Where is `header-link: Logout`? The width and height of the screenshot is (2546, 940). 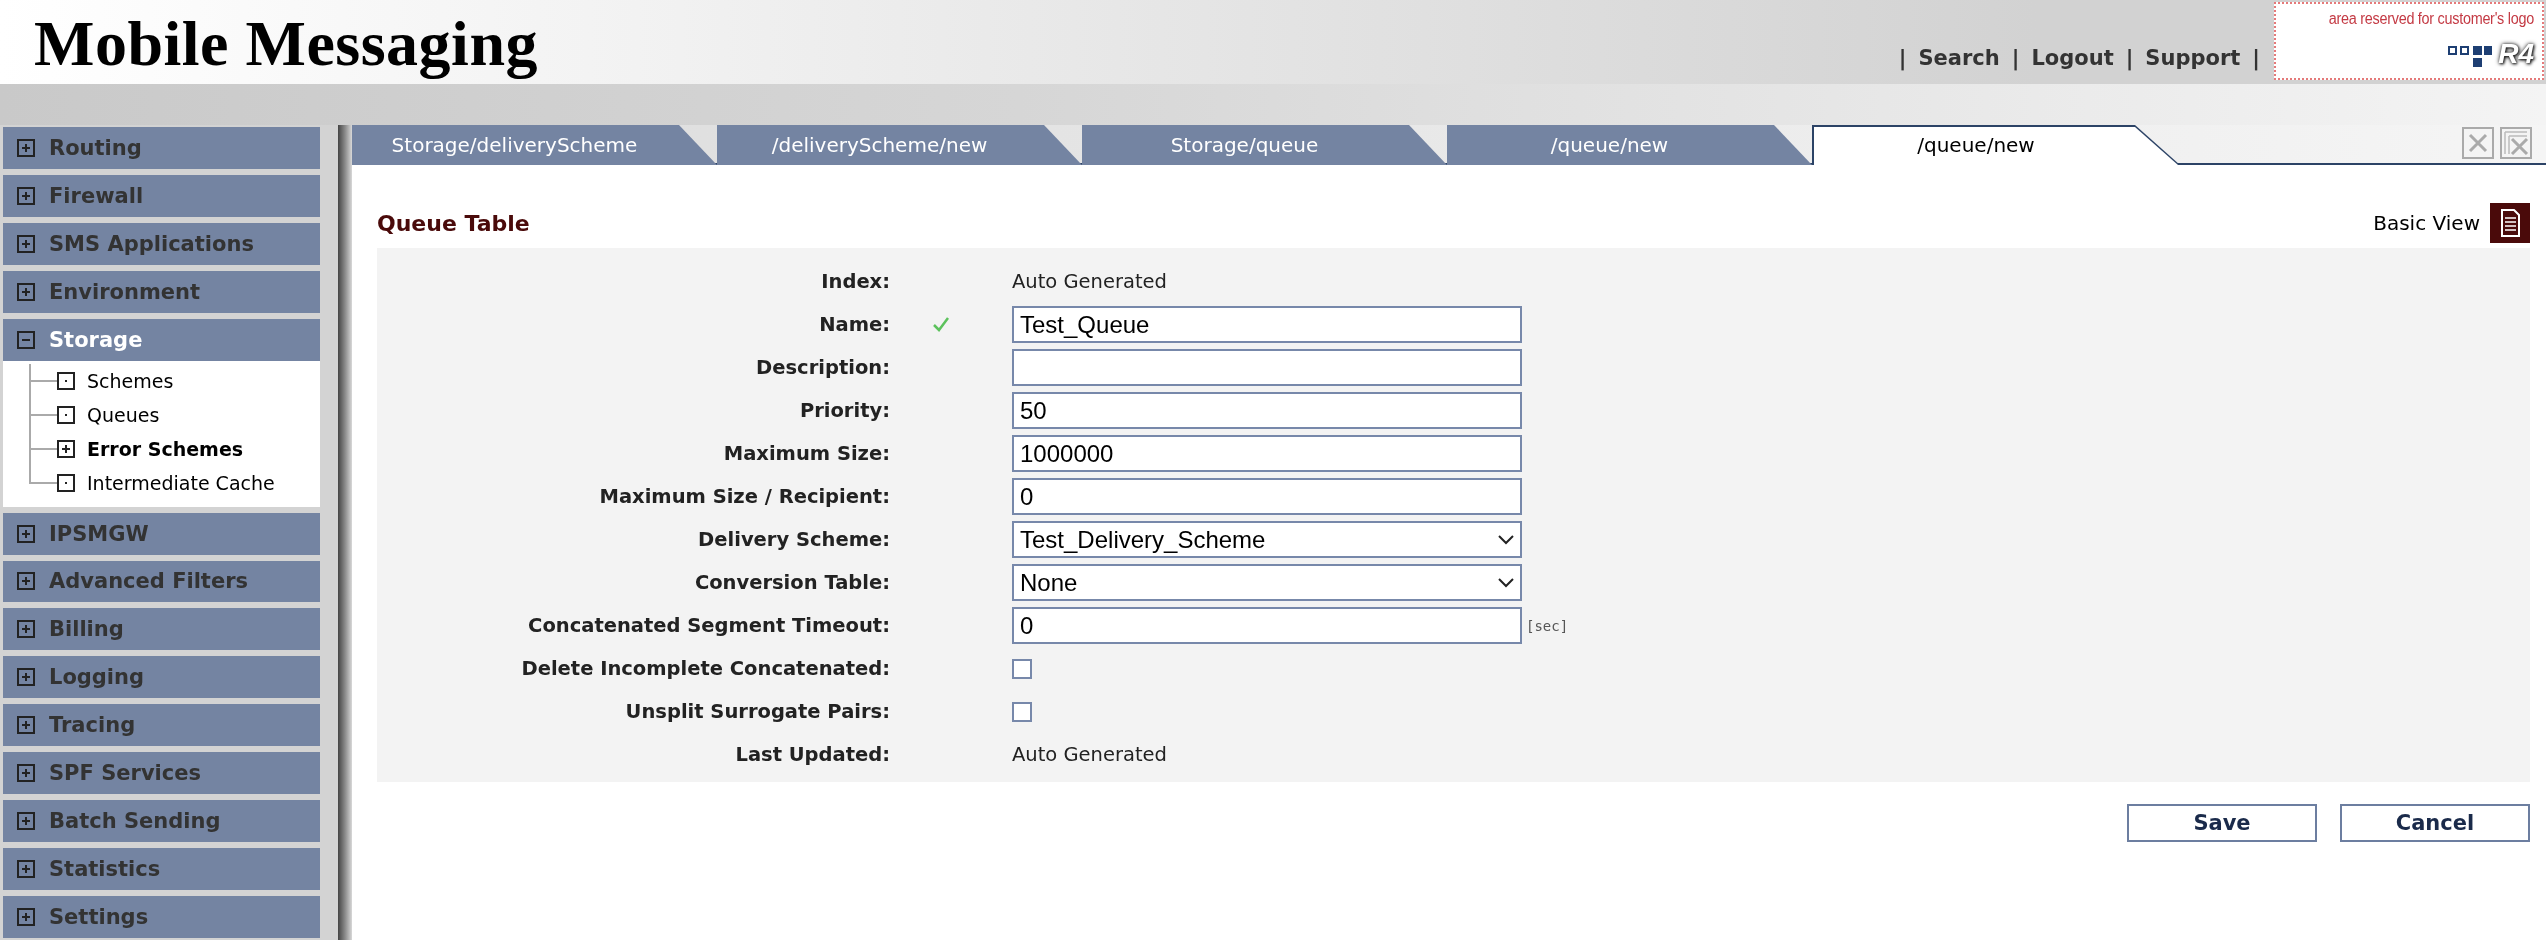
header-link: Logout is located at coordinates (2072, 58).